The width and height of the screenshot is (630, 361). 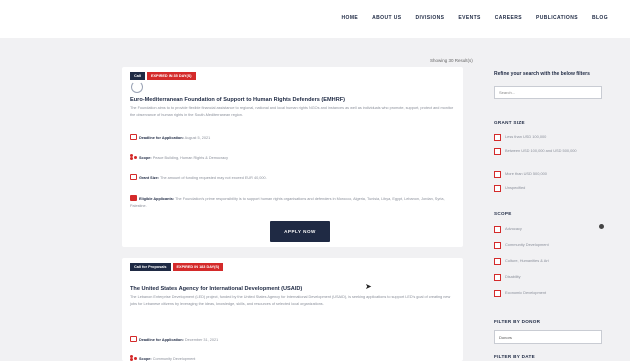 I want to click on badge-row: Call for Proposals EXPIRED IN 183 DAY(S), so click(x=177, y=267).